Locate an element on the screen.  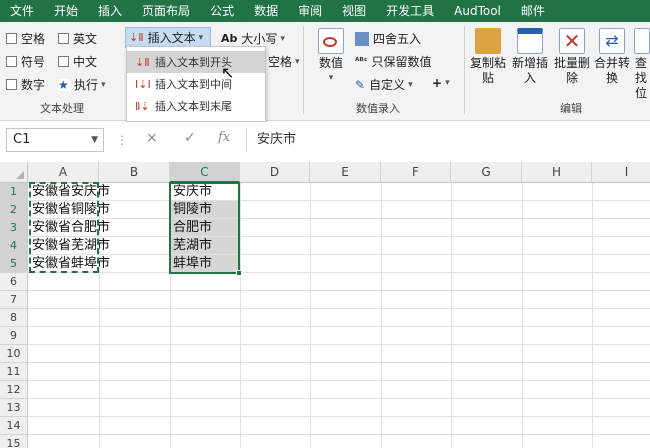
tab-data: 数据 is located at coordinates (266, 11).